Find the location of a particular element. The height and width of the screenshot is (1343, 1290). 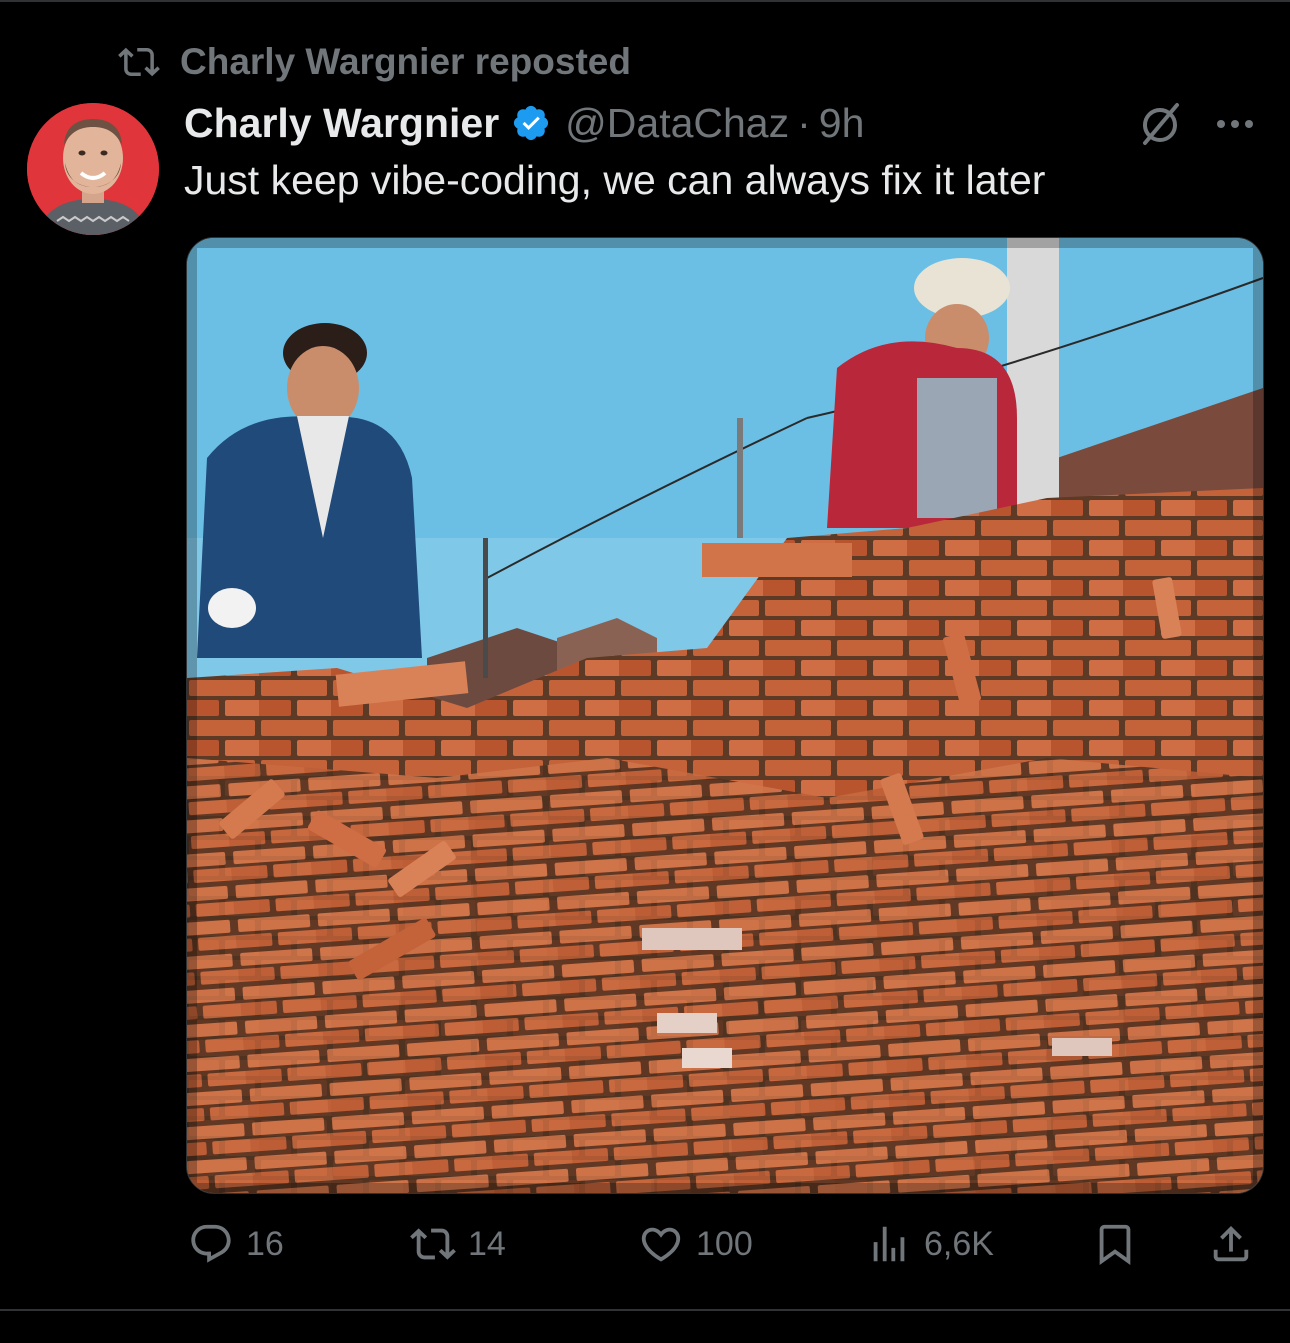

post-header: Charly Wargnier @DataChaz · 9h is located at coordinates (524, 123).